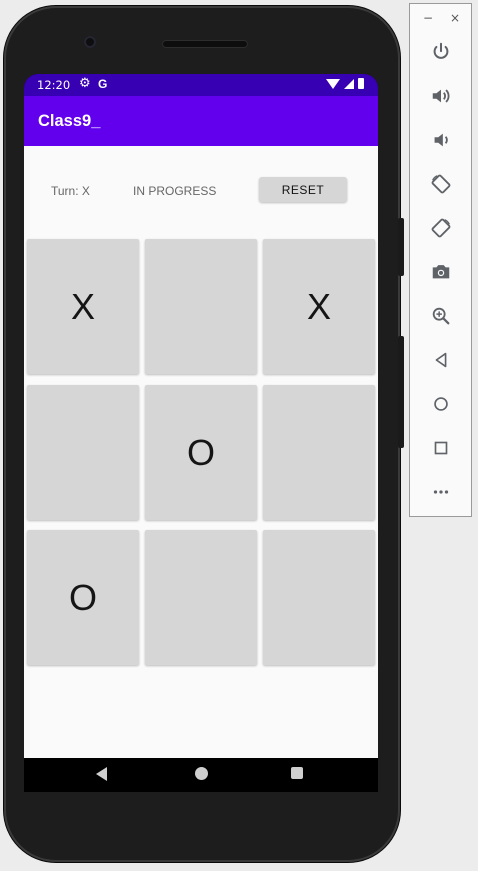 The image size is (478, 871). Describe the element at coordinates (441, 404) in the screenshot. I see `home-icon` at that location.